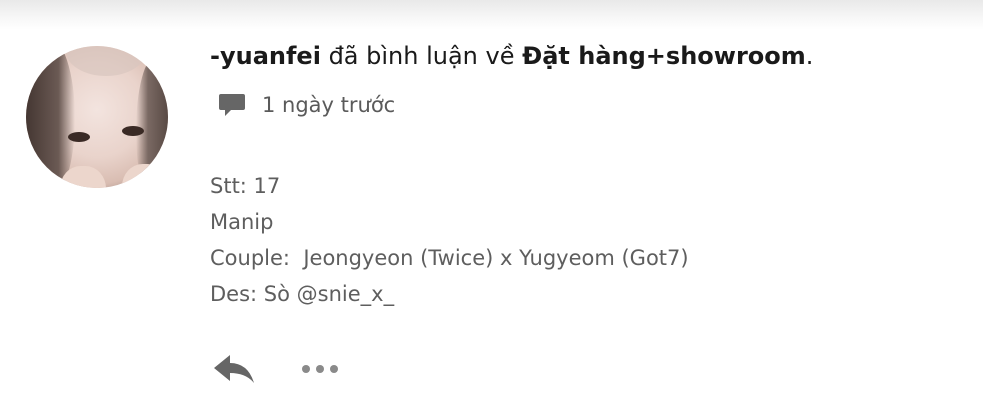 This screenshot has width=983, height=419. Describe the element at coordinates (664, 56) in the screenshot. I see `post-title-link: Đặt hàng+showroom` at that location.